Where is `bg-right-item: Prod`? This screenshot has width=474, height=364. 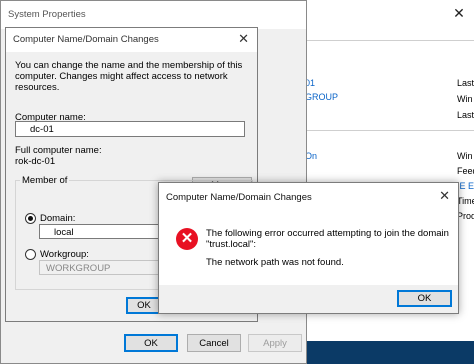 bg-right-item: Prod is located at coordinates (465, 216).